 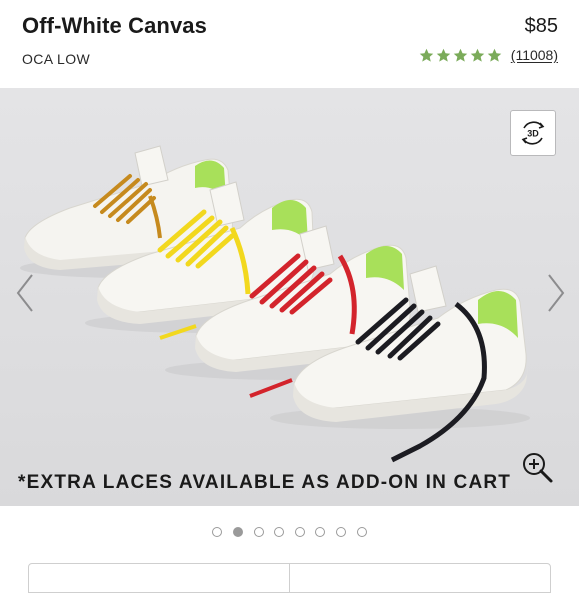 What do you see at coordinates (265, 482) in the screenshot?
I see `gallery-caption: *EXTRA LACES AVAILABLE AS ADD-ON IN CART` at bounding box center [265, 482].